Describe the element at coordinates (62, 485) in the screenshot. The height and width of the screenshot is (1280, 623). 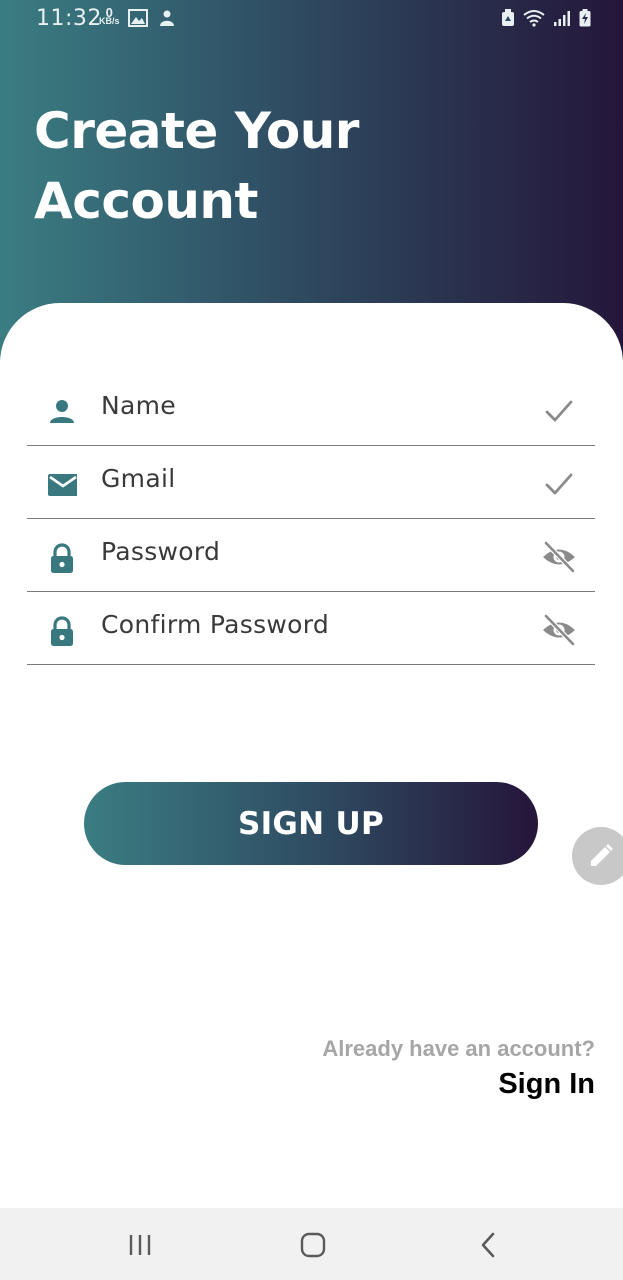
I see `email-icon` at that location.